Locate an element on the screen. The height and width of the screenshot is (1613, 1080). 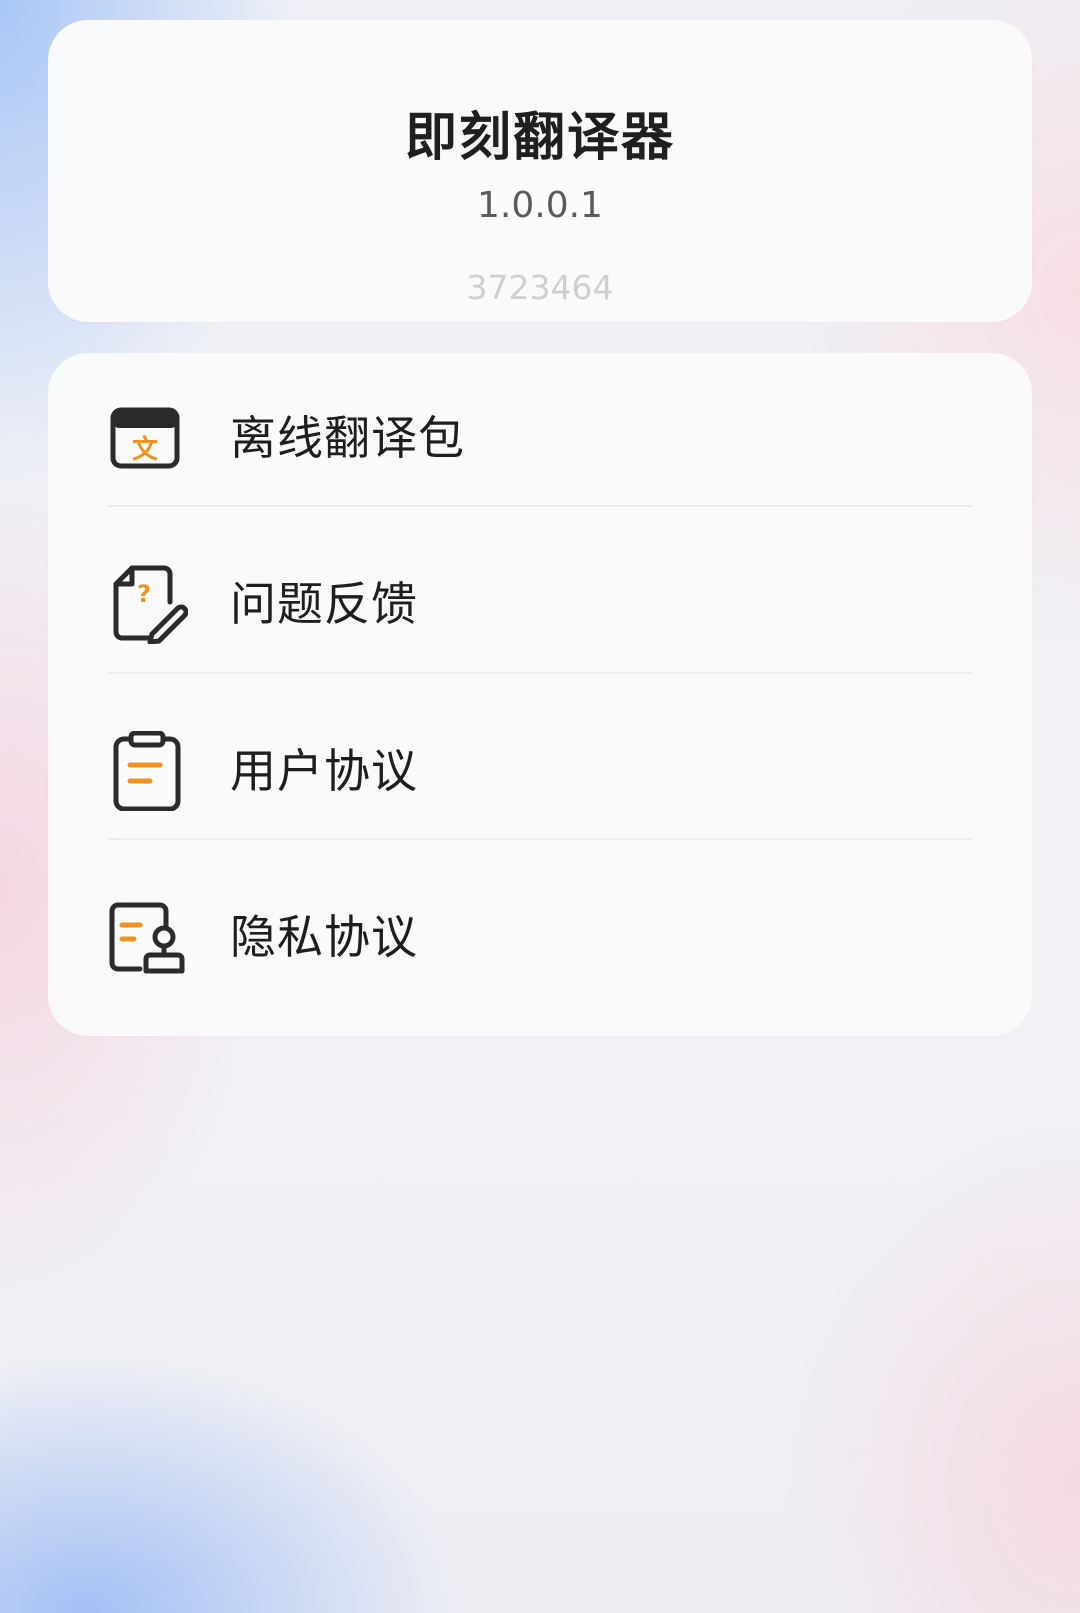
app-build-number: 3723464 is located at coordinates (540, 287).